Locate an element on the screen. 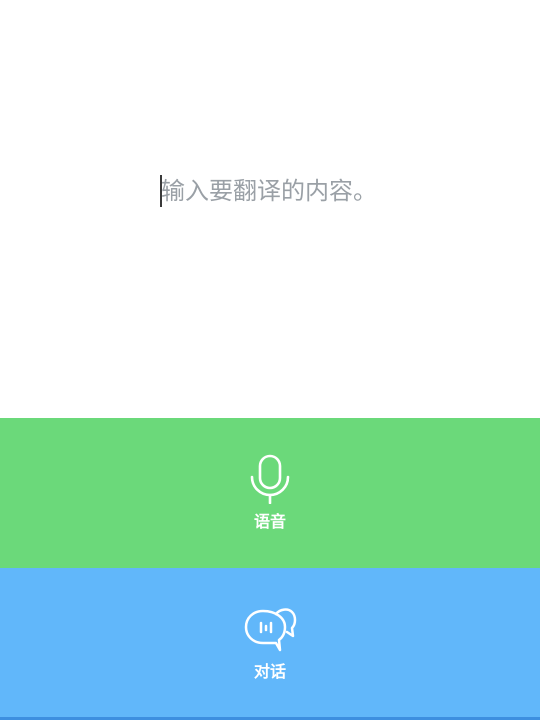 The width and height of the screenshot is (540, 720). voice-label: 语音 is located at coordinates (269, 521).